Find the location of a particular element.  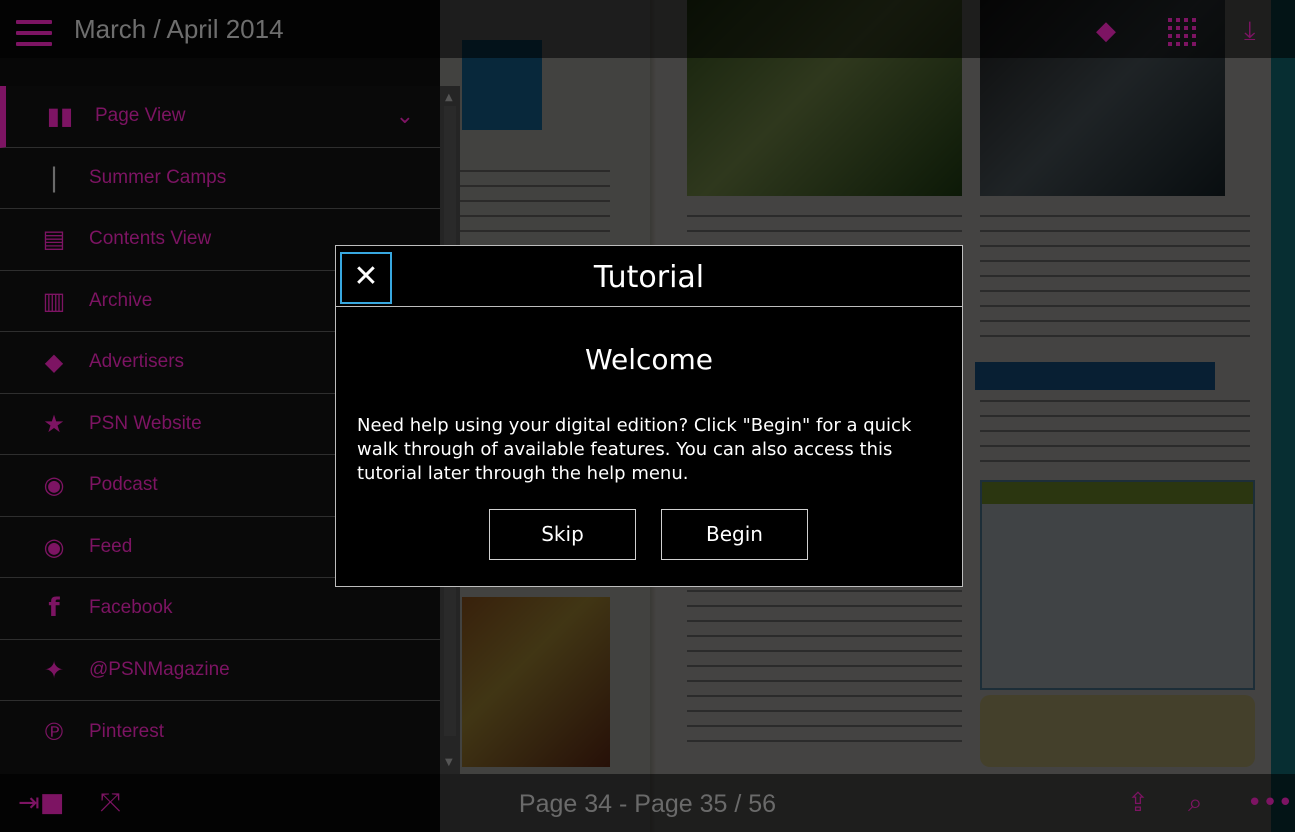

top-toolbar: March / April 2014 ◆ ⤓ is located at coordinates (647, 29).